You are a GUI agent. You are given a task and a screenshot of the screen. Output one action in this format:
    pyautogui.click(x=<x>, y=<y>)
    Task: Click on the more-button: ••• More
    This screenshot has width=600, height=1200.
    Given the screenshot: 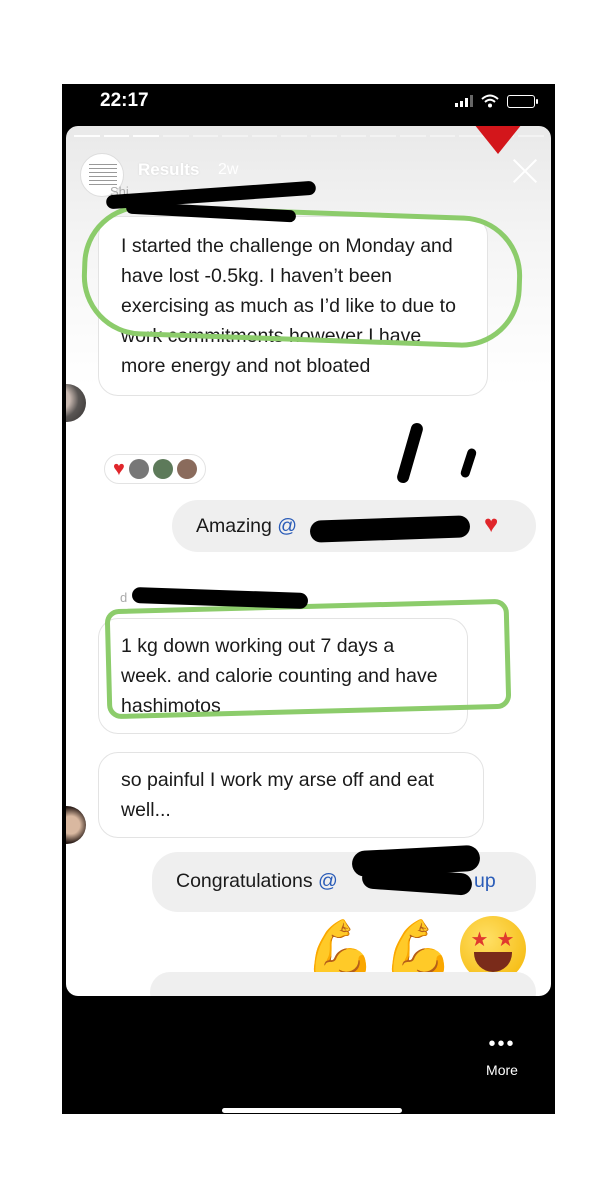 What is the action you would take?
    pyautogui.click(x=502, y=1056)
    